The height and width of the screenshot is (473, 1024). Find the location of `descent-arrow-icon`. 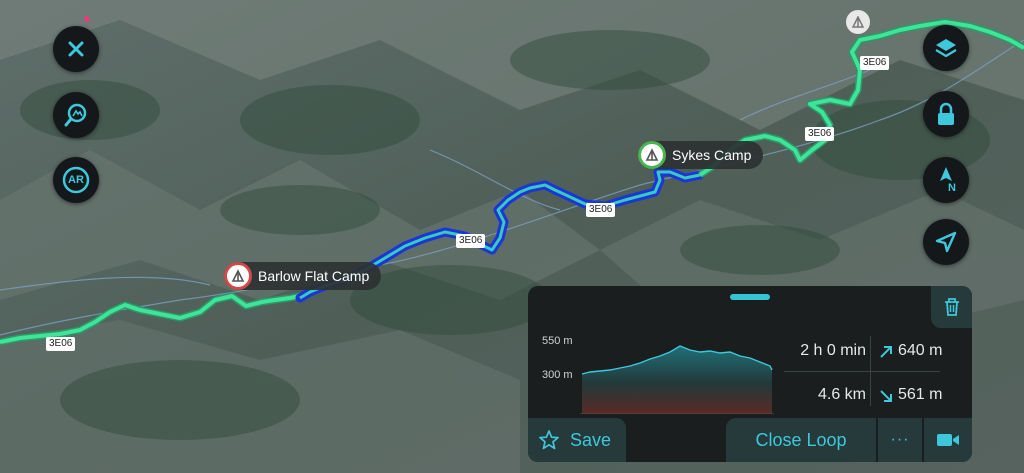

descent-arrow-icon is located at coordinates (886, 396).